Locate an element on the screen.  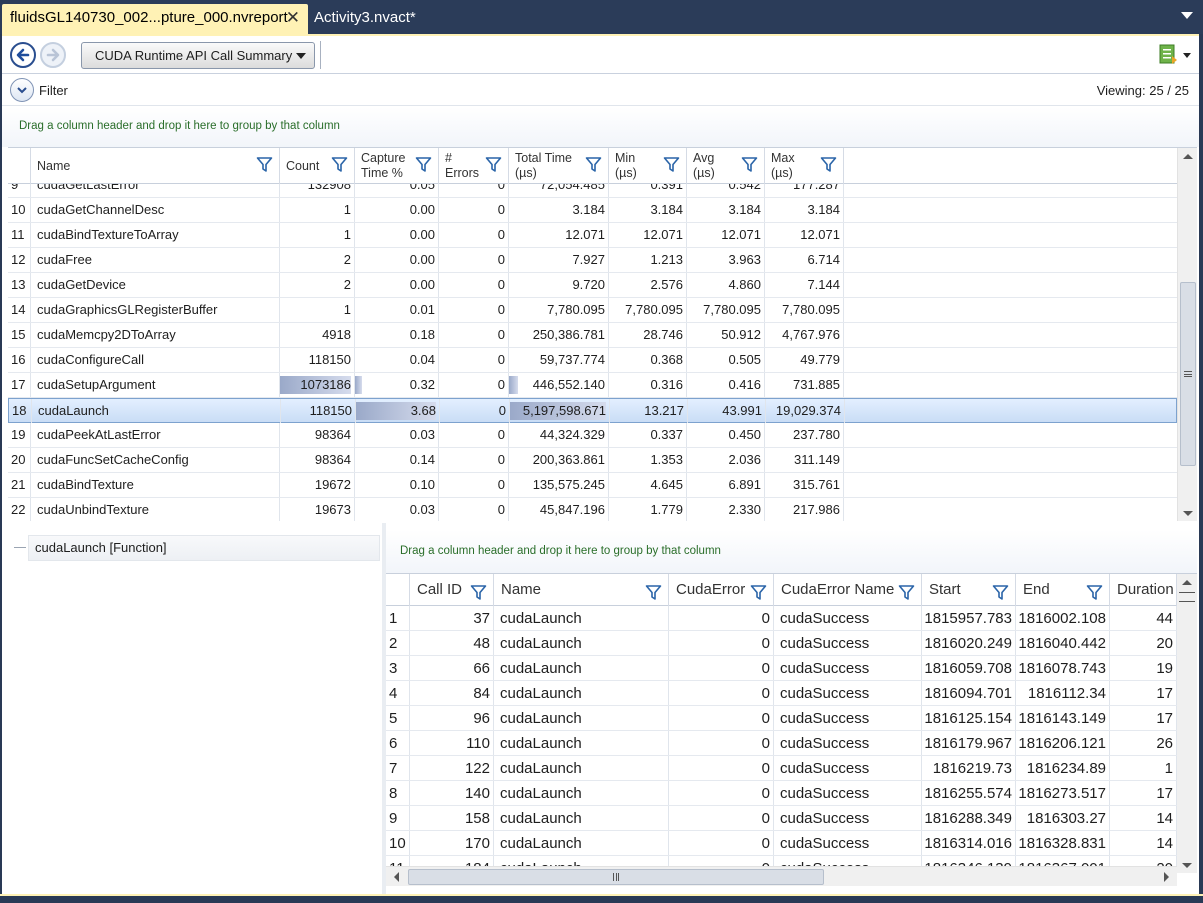
close-icon: ✕ is located at coordinates (293, 18).